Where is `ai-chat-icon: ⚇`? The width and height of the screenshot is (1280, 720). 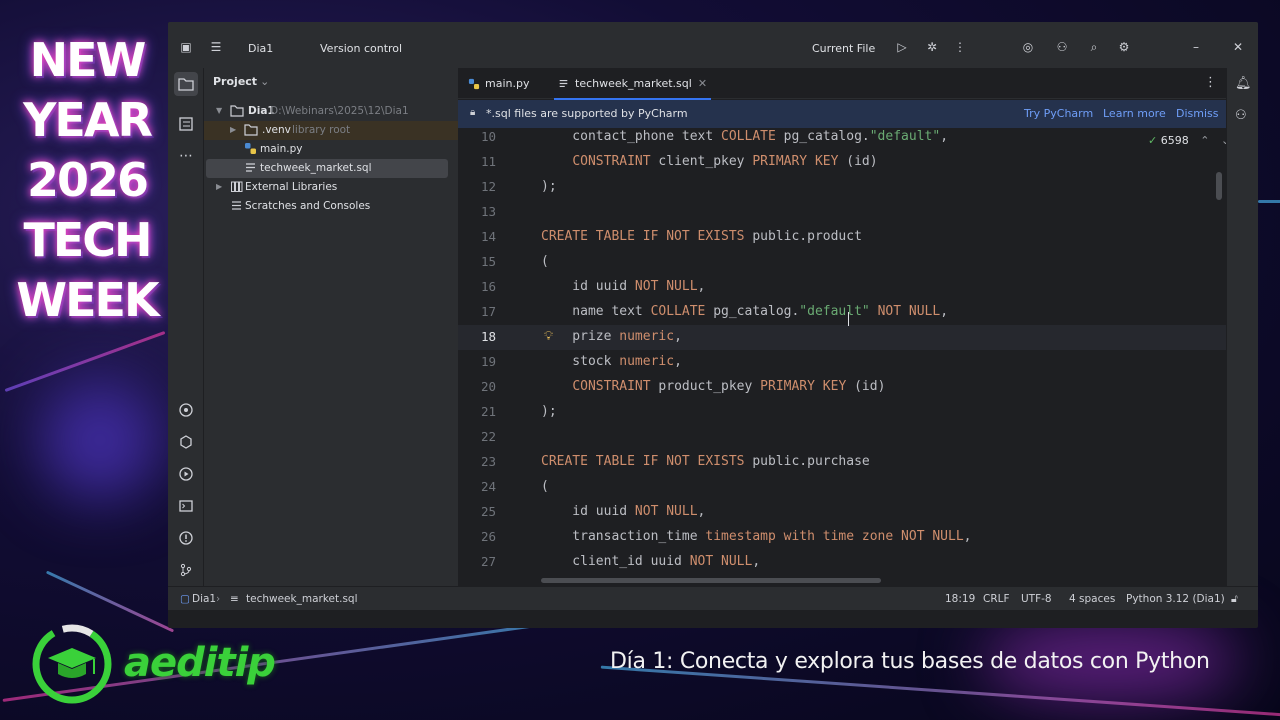 ai-chat-icon: ⚇ is located at coordinates (1241, 115).